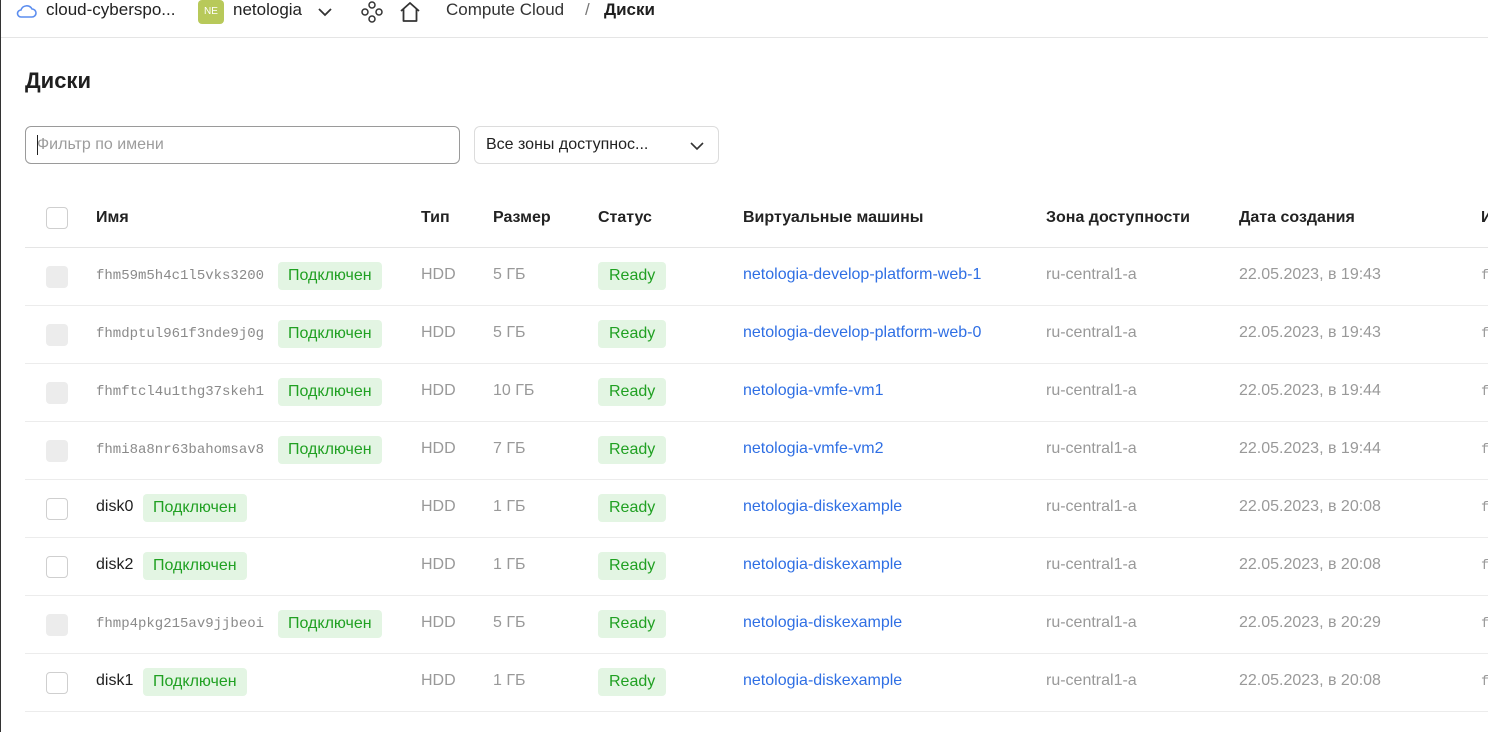 This screenshot has height=732, width=1488. Describe the element at coordinates (1310, 622) in the screenshot. I see `created-date: 22.05.2023, в 20:29` at that location.